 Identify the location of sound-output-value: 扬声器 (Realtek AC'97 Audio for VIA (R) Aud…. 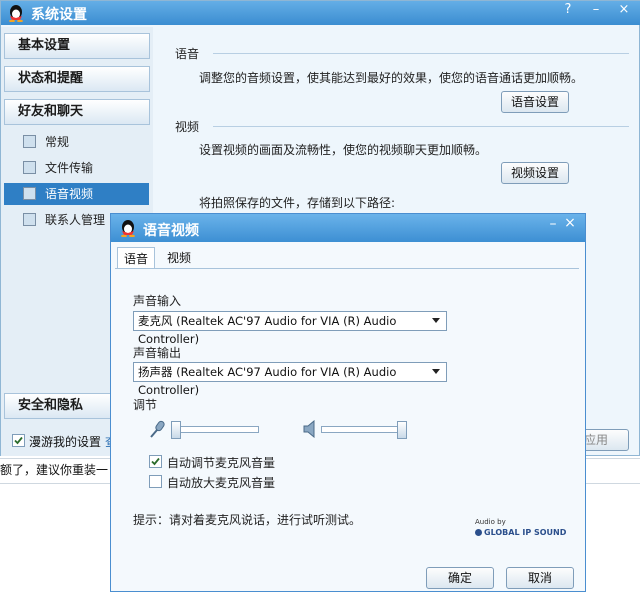
(267, 381).